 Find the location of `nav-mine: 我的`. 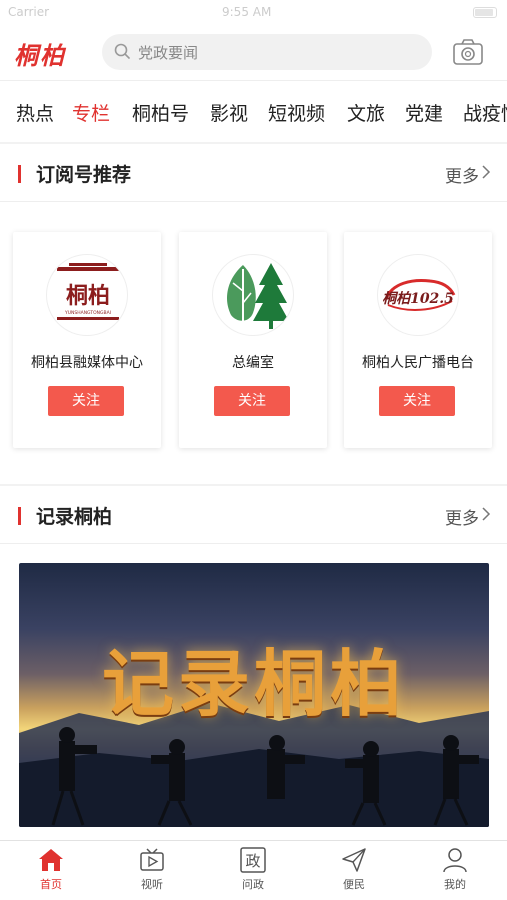

nav-mine: 我的 is located at coordinates (455, 869).